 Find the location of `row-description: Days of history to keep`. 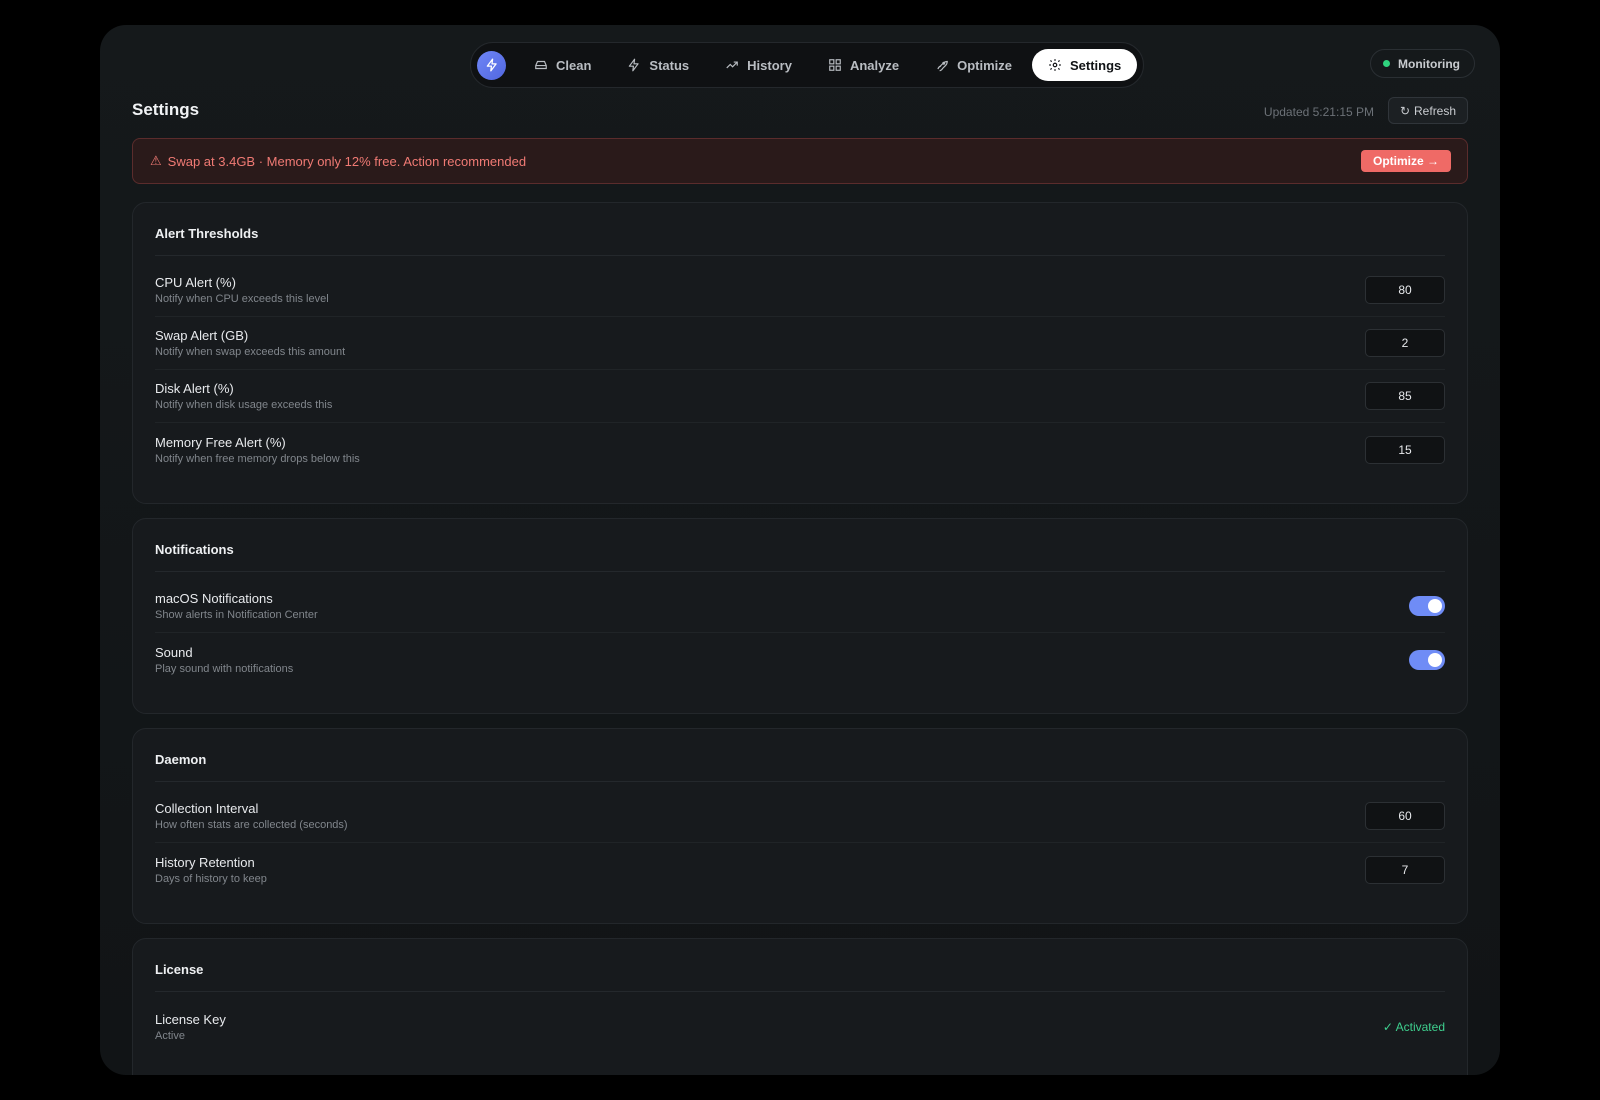

row-description: Days of history to keep is located at coordinates (211, 878).